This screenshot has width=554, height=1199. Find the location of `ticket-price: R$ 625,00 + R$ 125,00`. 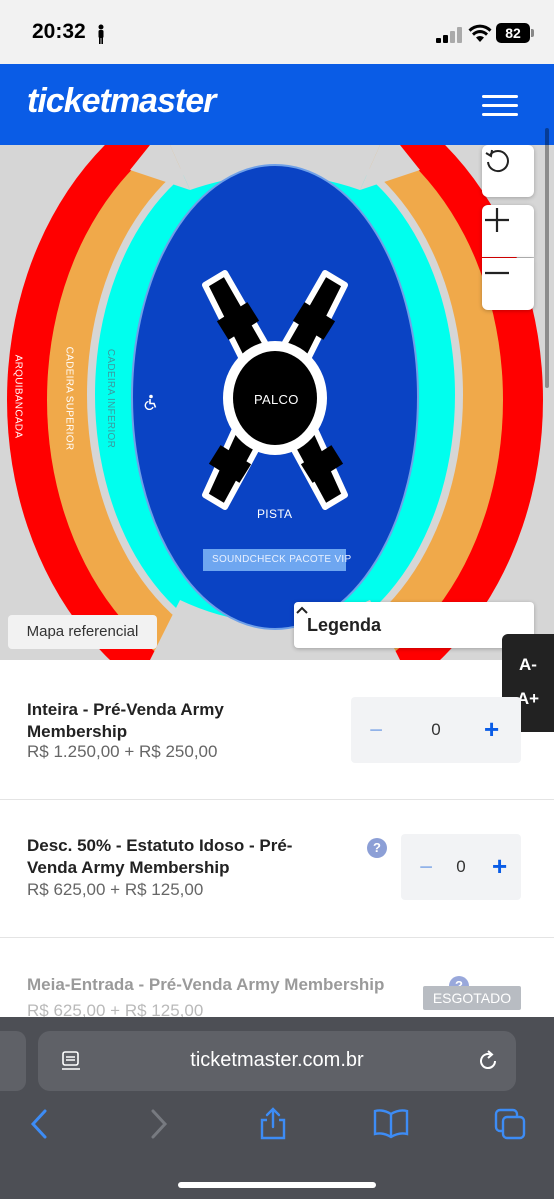

ticket-price: R$ 625,00 + R$ 125,00 is located at coordinates (115, 889).